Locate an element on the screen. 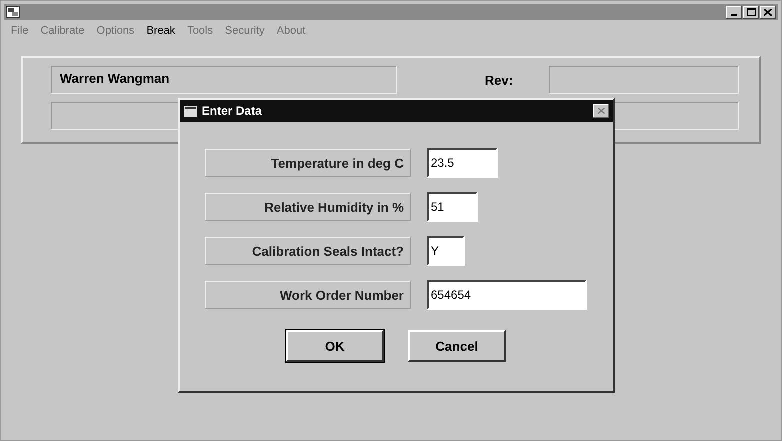 This screenshot has height=441, width=782. field-label: Calibration Seals Intact? is located at coordinates (308, 251).